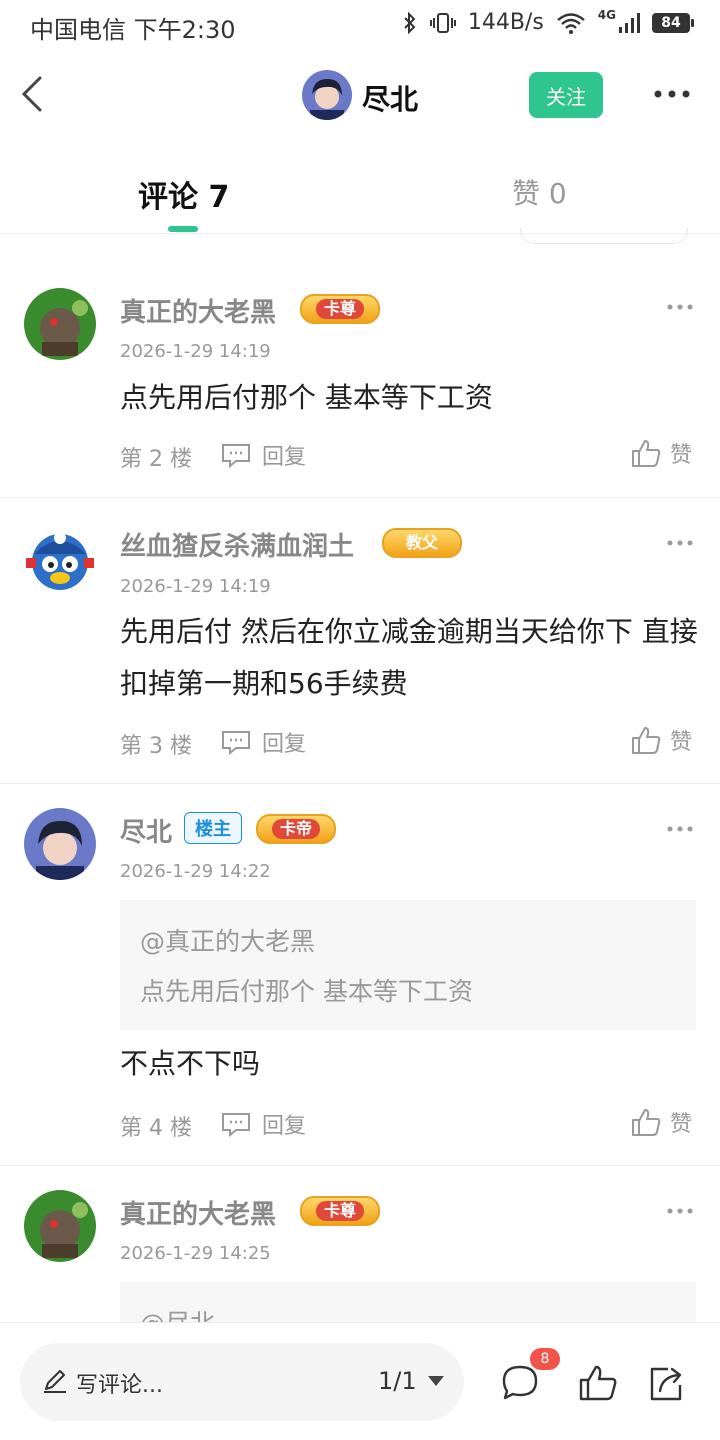 Image resolution: width=720 pixels, height=1440 pixels. Describe the element at coordinates (190, 1063) in the screenshot. I see `comment-text: 不点不下吗` at that location.